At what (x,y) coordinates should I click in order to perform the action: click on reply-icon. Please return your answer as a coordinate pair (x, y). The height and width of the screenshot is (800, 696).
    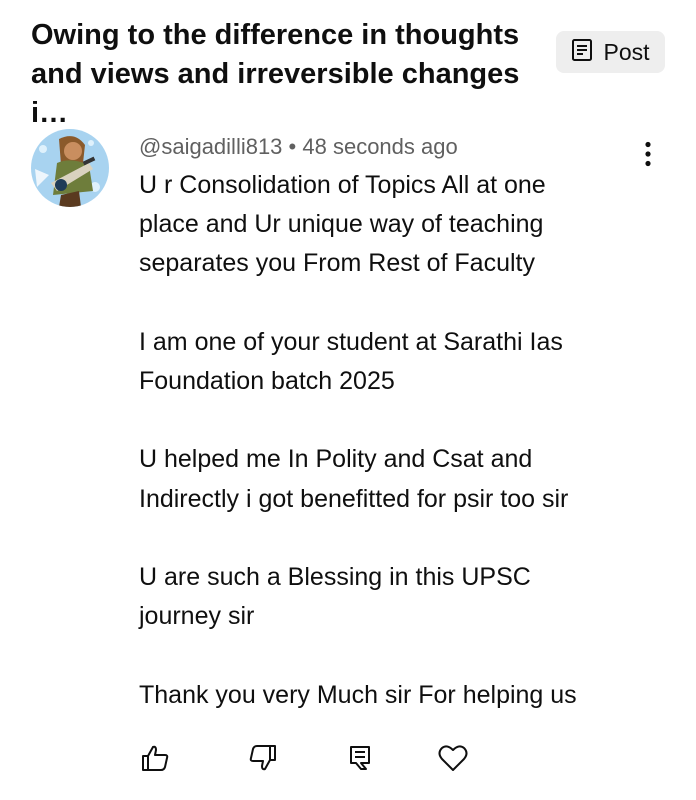
    Looking at the image, I should click on (360, 760).